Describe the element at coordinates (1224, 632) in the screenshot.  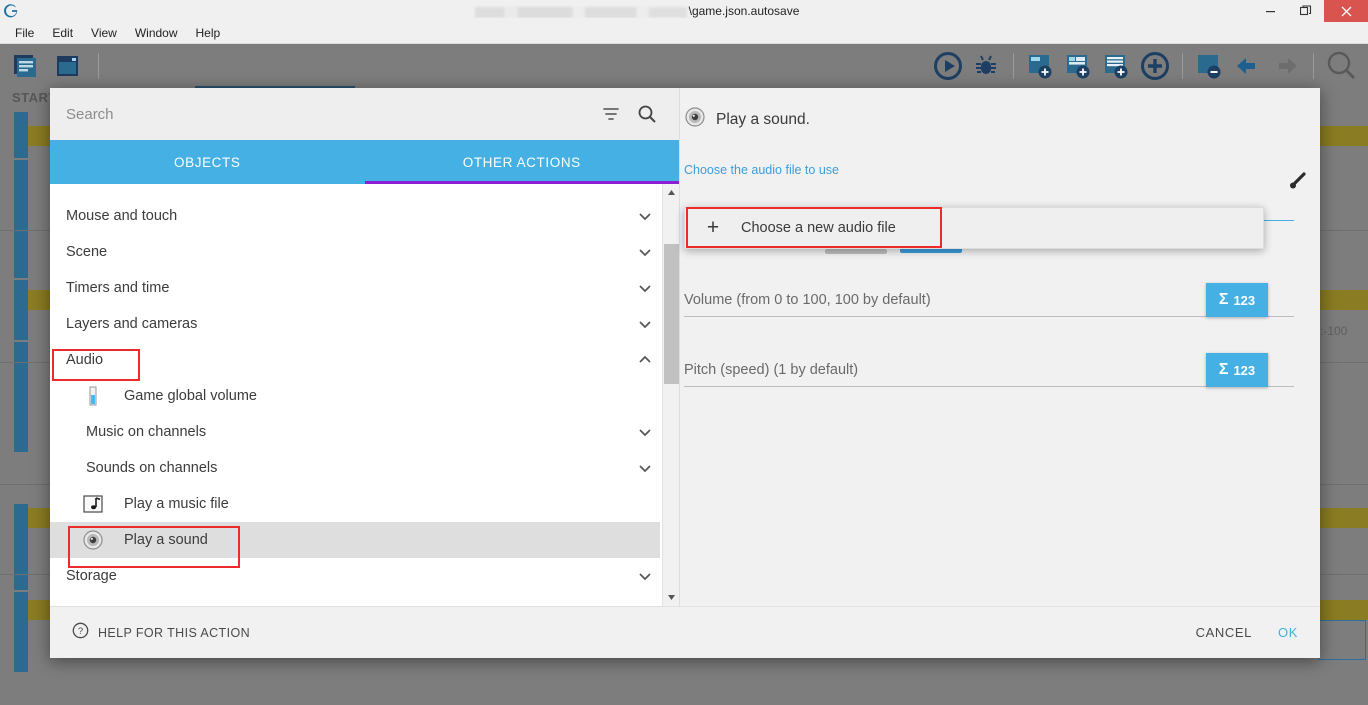
I see `cancel-button: CANCEL` at that location.